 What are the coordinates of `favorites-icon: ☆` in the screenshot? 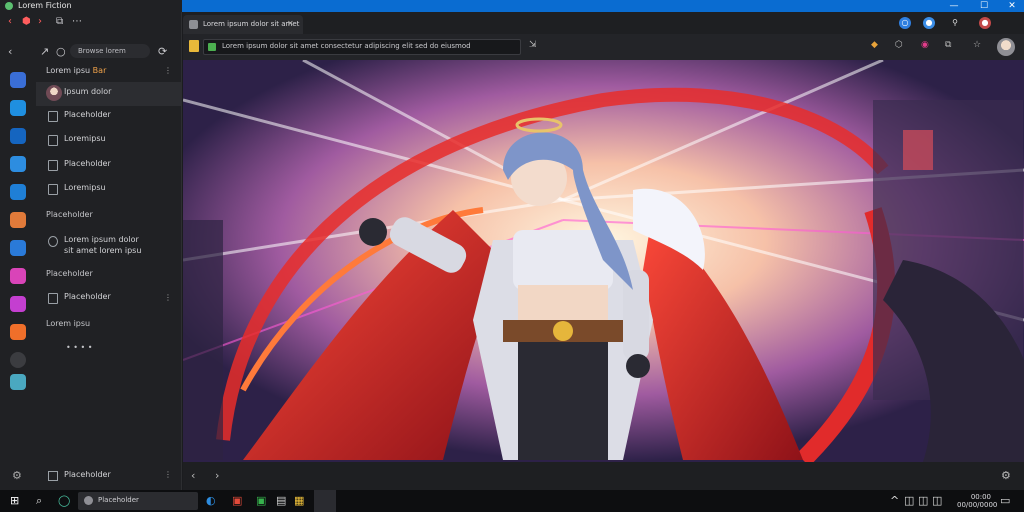 It's located at (977, 45).